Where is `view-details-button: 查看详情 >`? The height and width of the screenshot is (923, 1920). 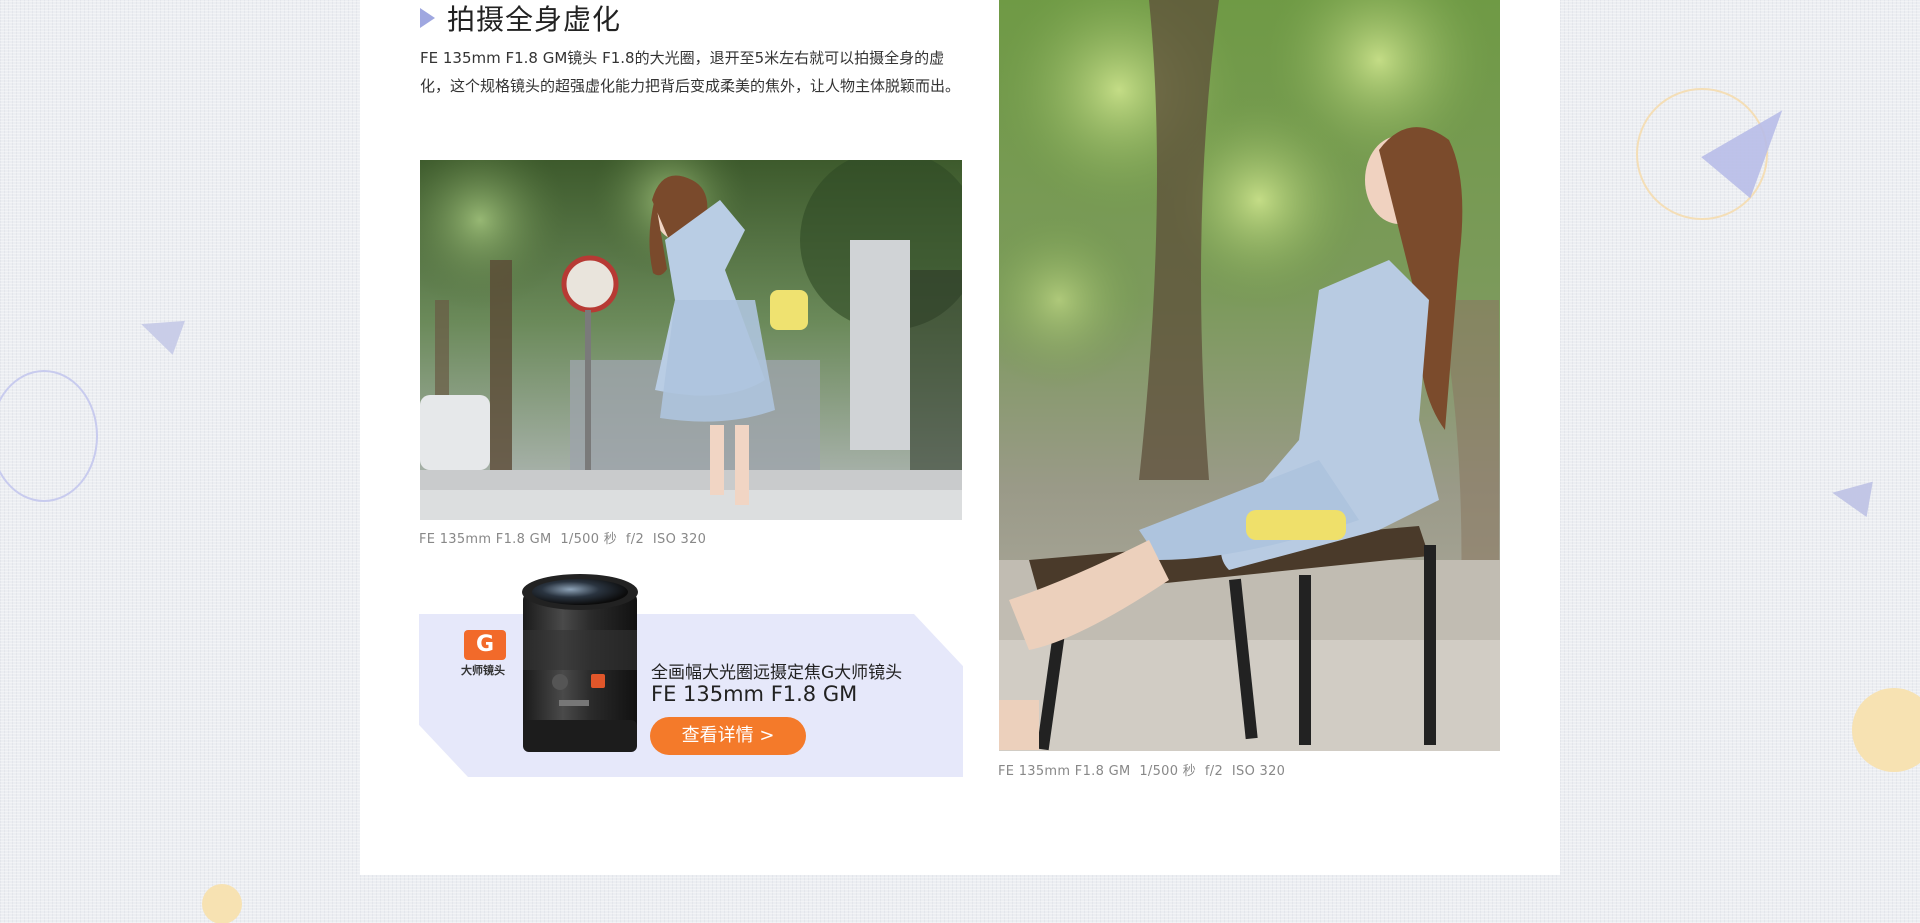
view-details-button: 查看详情 > is located at coordinates (728, 736).